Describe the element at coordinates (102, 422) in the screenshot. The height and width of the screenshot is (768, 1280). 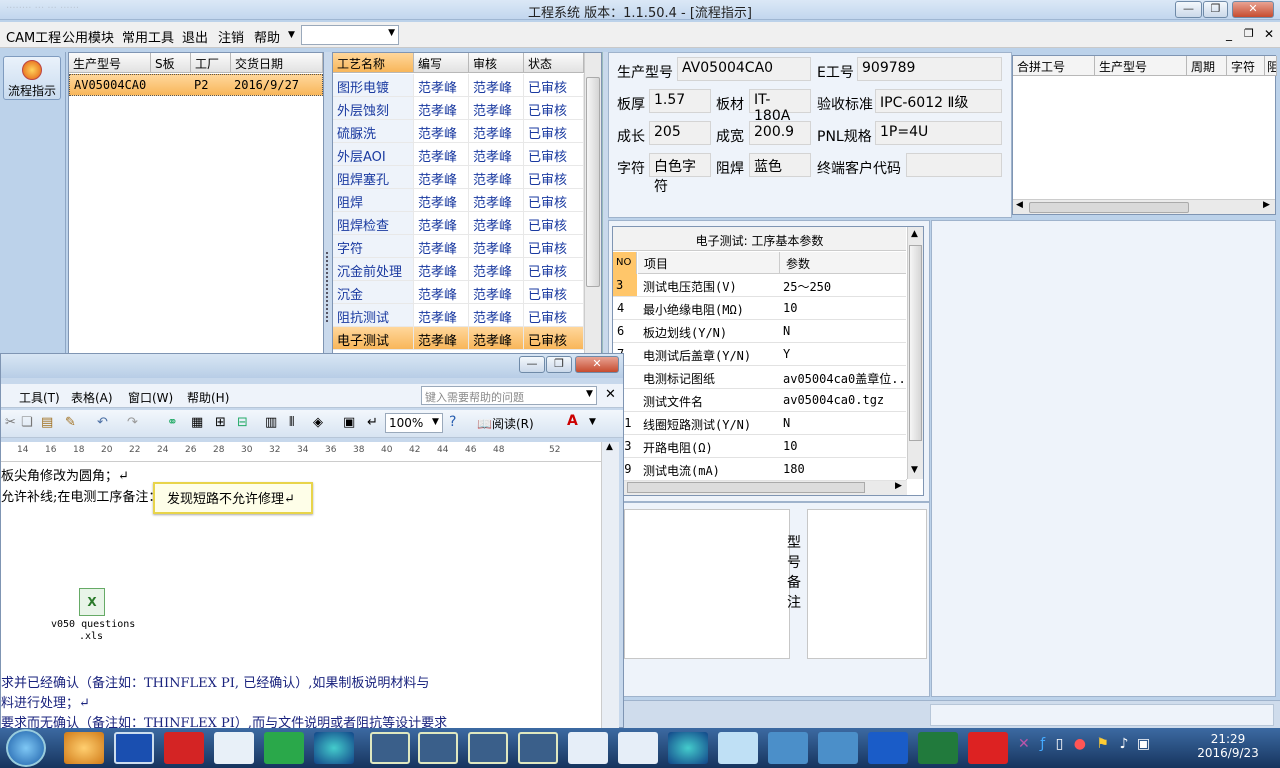
I see `undo-icon: ↶` at that location.